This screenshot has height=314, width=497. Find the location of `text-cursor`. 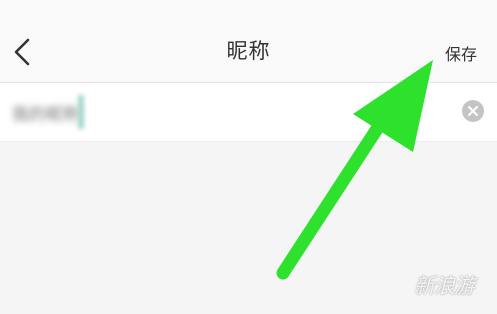

text-cursor is located at coordinates (81, 112).